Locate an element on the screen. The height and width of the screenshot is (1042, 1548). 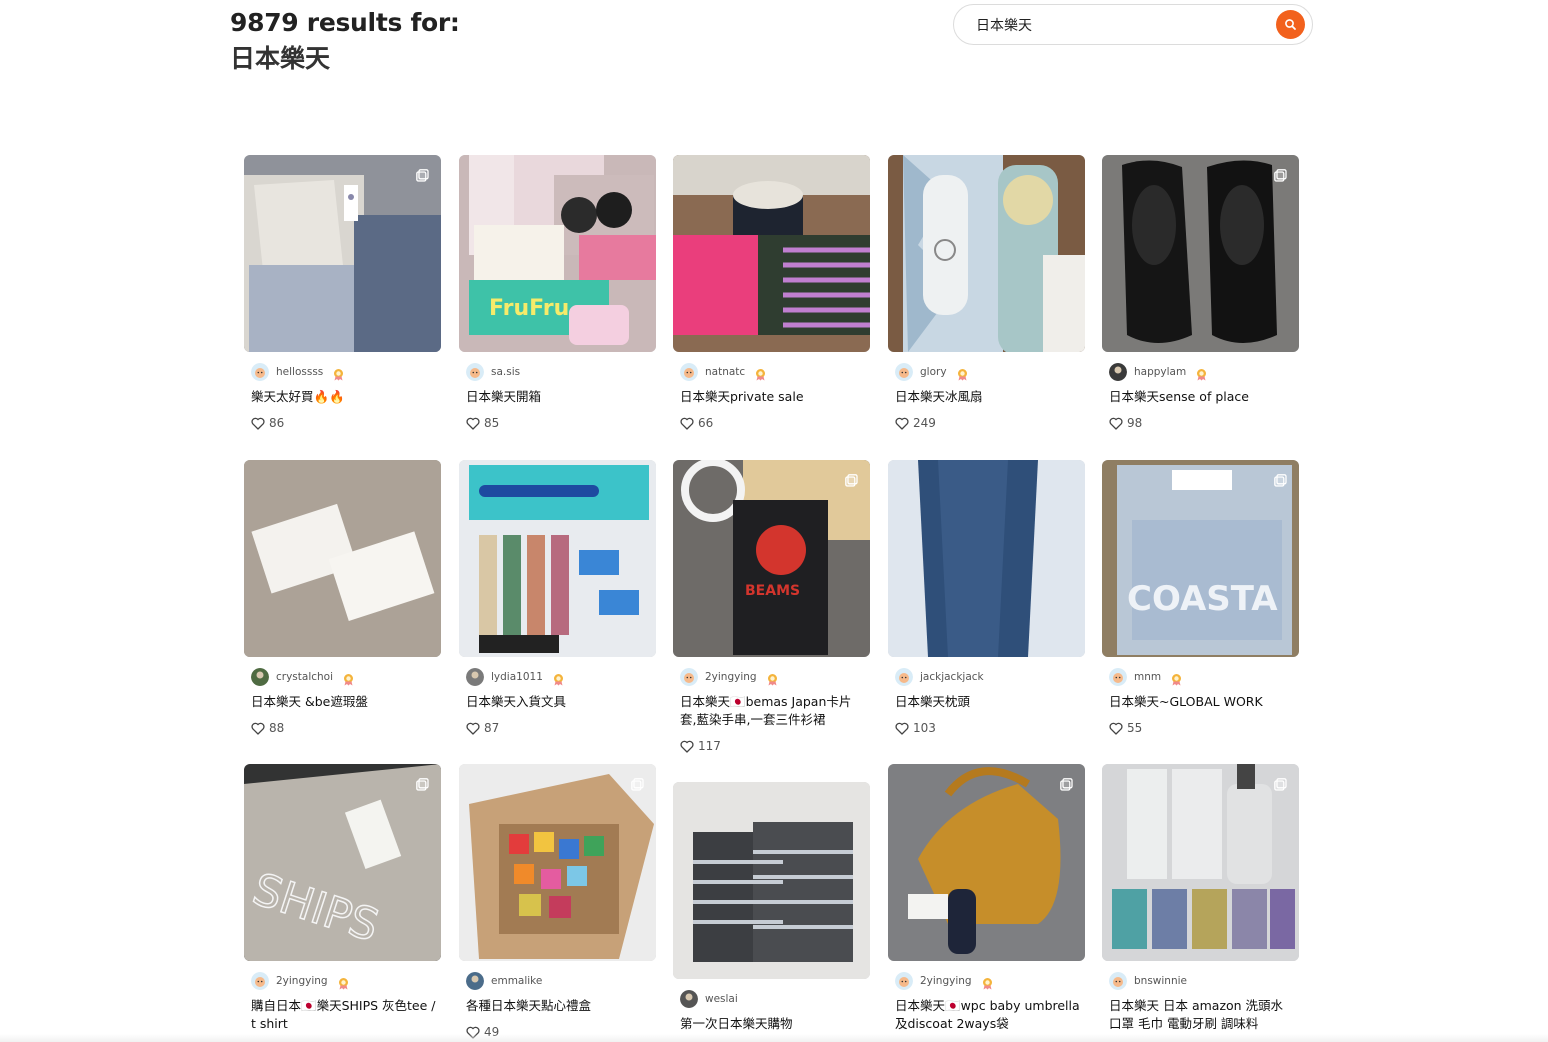
post-author: jackjackjack is located at coordinates (939, 677).